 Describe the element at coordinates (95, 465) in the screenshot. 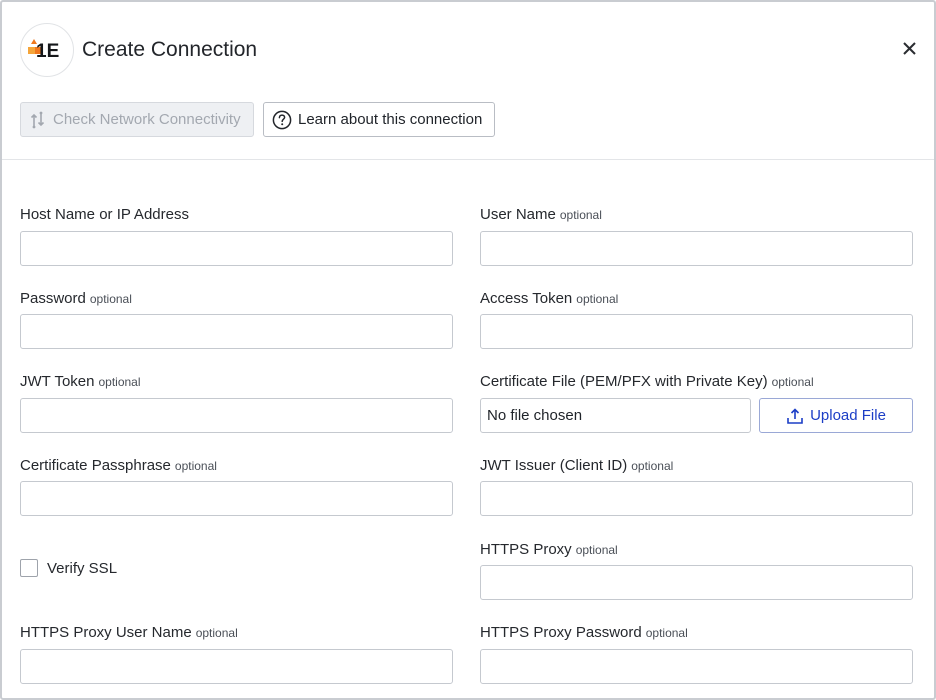

I see `cert-passphrase-label-text: Certificate Passphrase` at that location.